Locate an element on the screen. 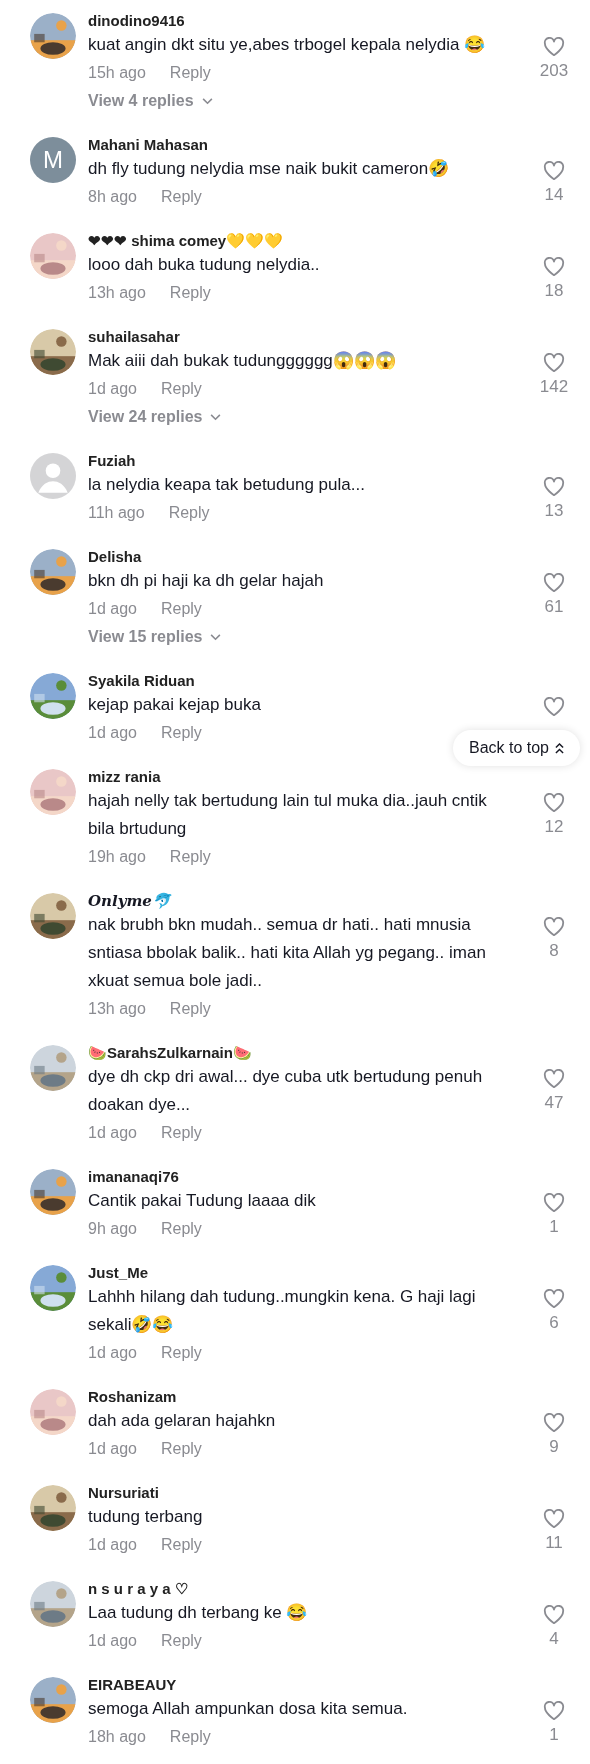 The height and width of the screenshot is (1764, 590). username: Onlyme🐬 is located at coordinates (129, 901).